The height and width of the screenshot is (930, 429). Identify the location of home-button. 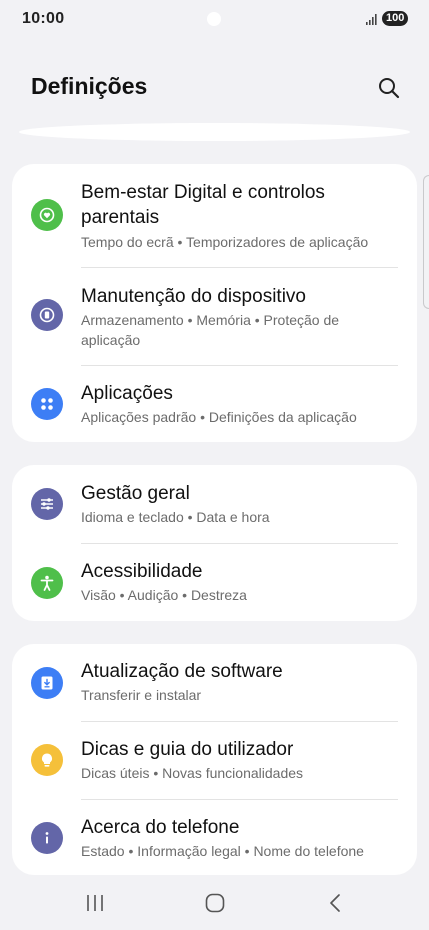
(215, 902).